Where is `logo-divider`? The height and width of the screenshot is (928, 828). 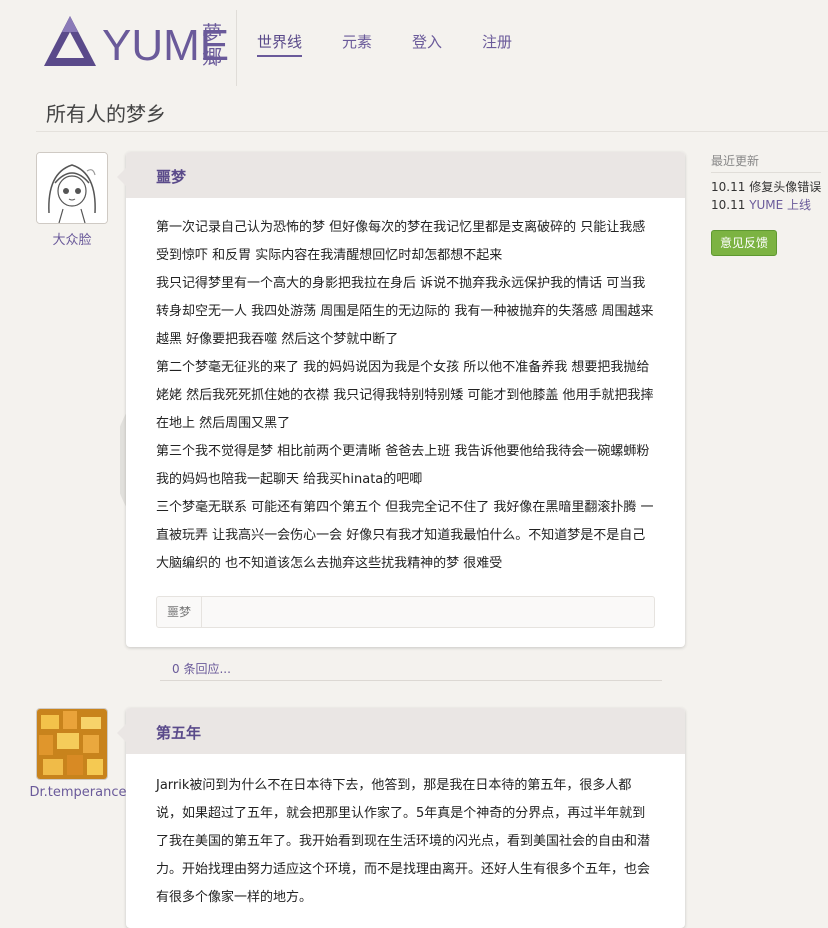 logo-divider is located at coordinates (236, 48).